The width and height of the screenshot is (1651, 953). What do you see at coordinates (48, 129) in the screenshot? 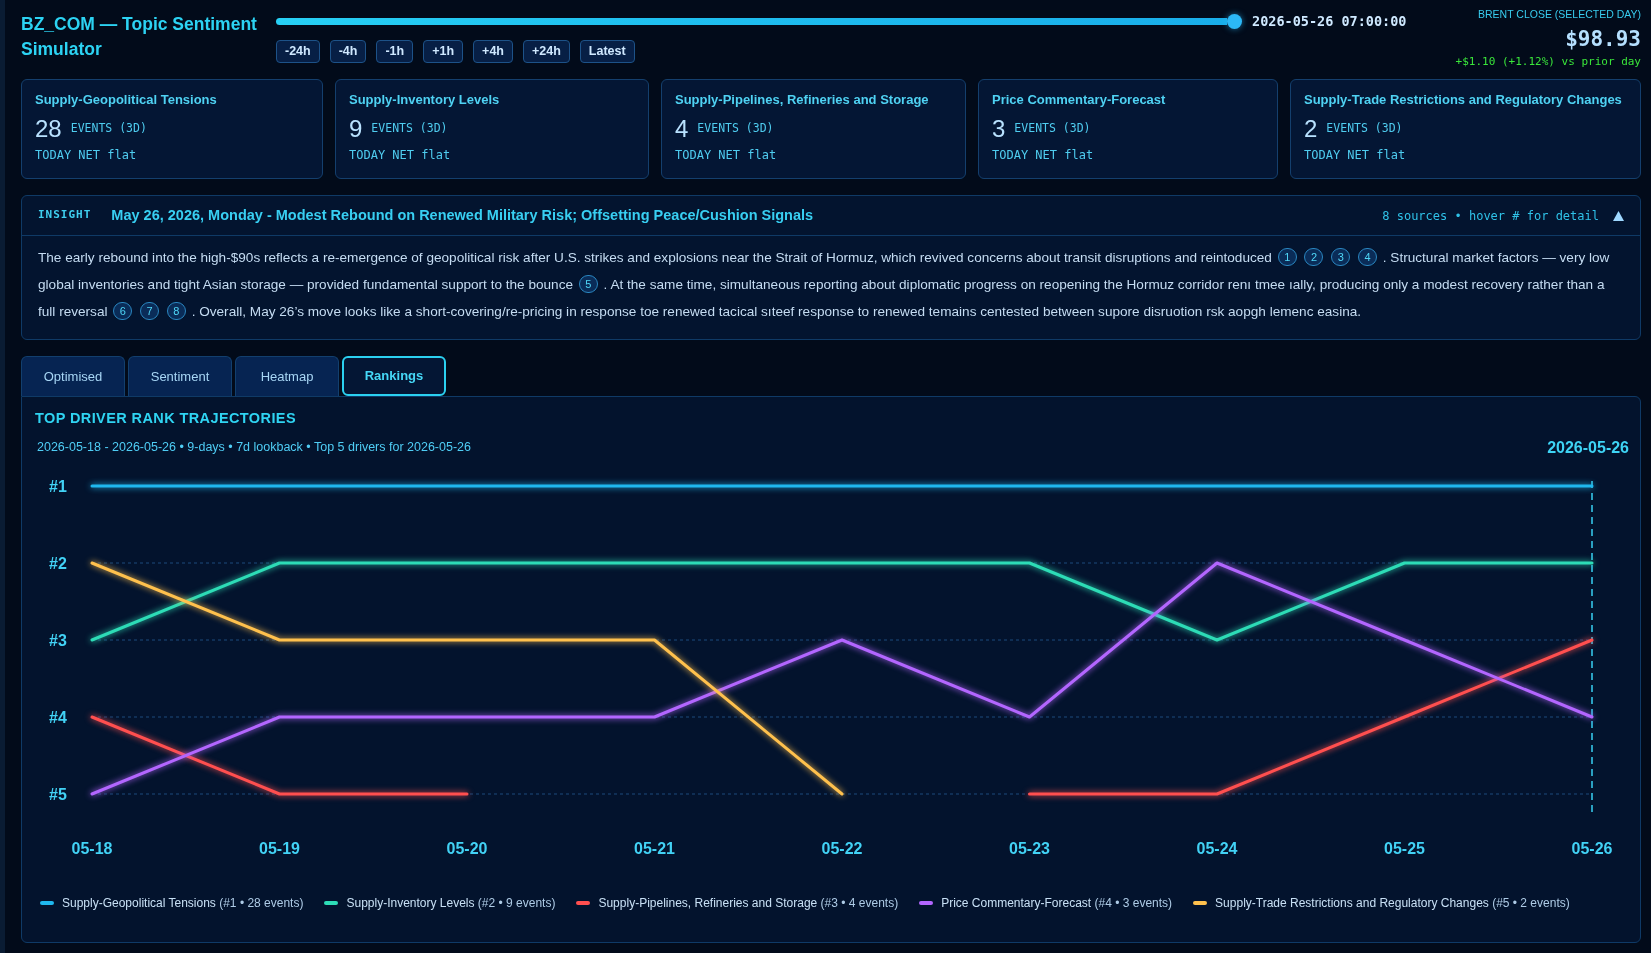
I see `event-count: 28` at bounding box center [48, 129].